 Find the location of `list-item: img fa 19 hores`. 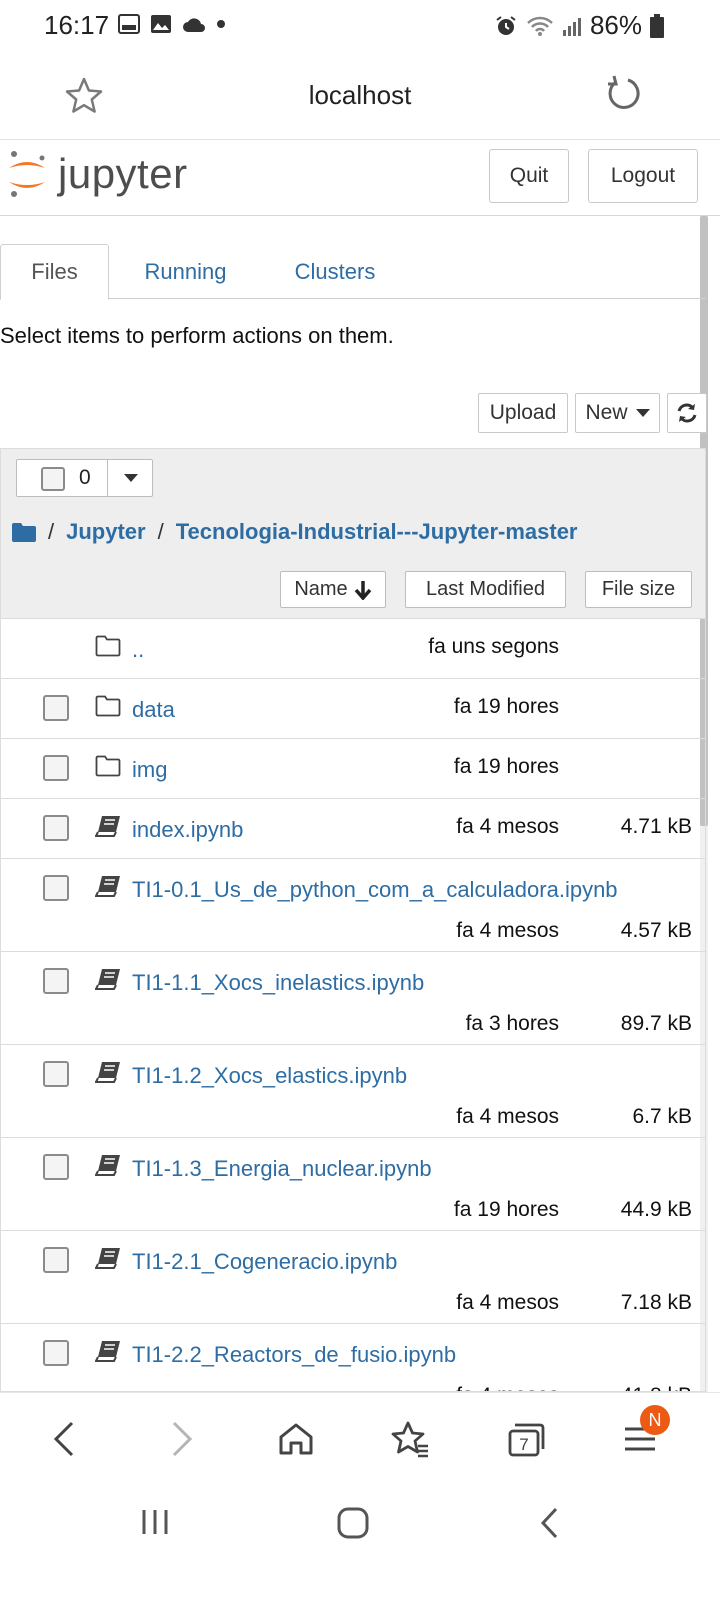

list-item: img fa 19 hores is located at coordinates (353, 769).